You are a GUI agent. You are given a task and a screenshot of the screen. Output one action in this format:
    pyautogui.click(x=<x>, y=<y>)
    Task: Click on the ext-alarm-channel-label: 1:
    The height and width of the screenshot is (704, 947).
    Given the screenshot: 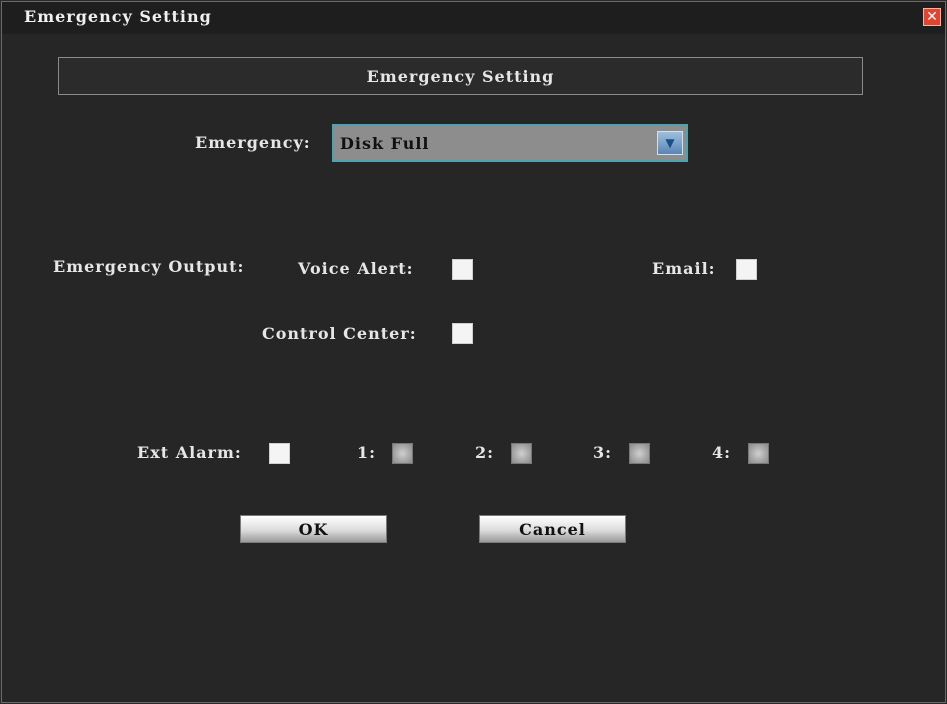 What is the action you would take?
    pyautogui.click(x=367, y=452)
    